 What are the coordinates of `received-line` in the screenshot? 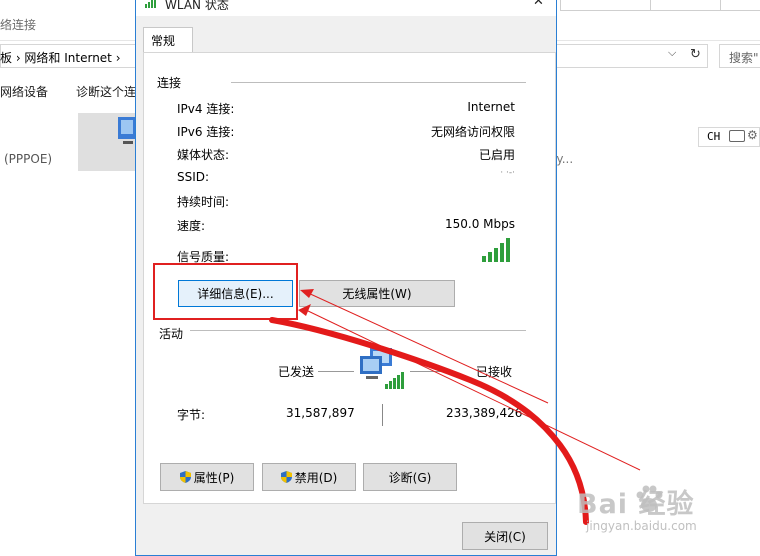 It's located at (427, 371).